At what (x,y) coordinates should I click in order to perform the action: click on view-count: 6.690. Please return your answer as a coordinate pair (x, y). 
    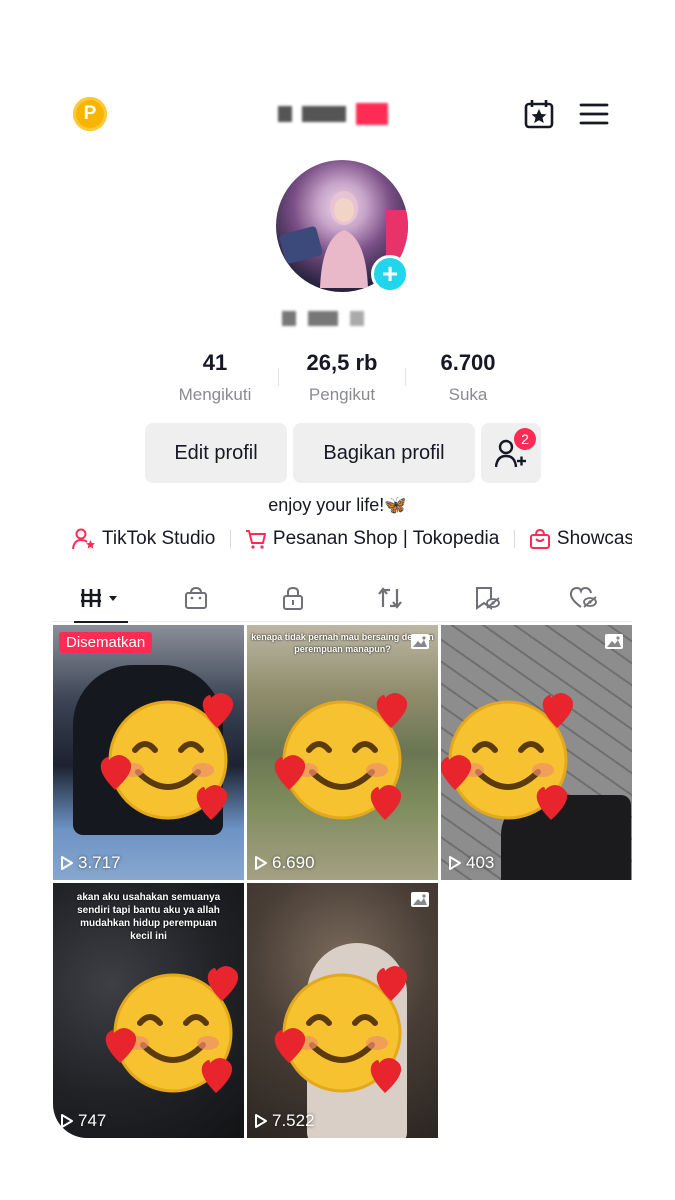
    Looking at the image, I should click on (284, 863).